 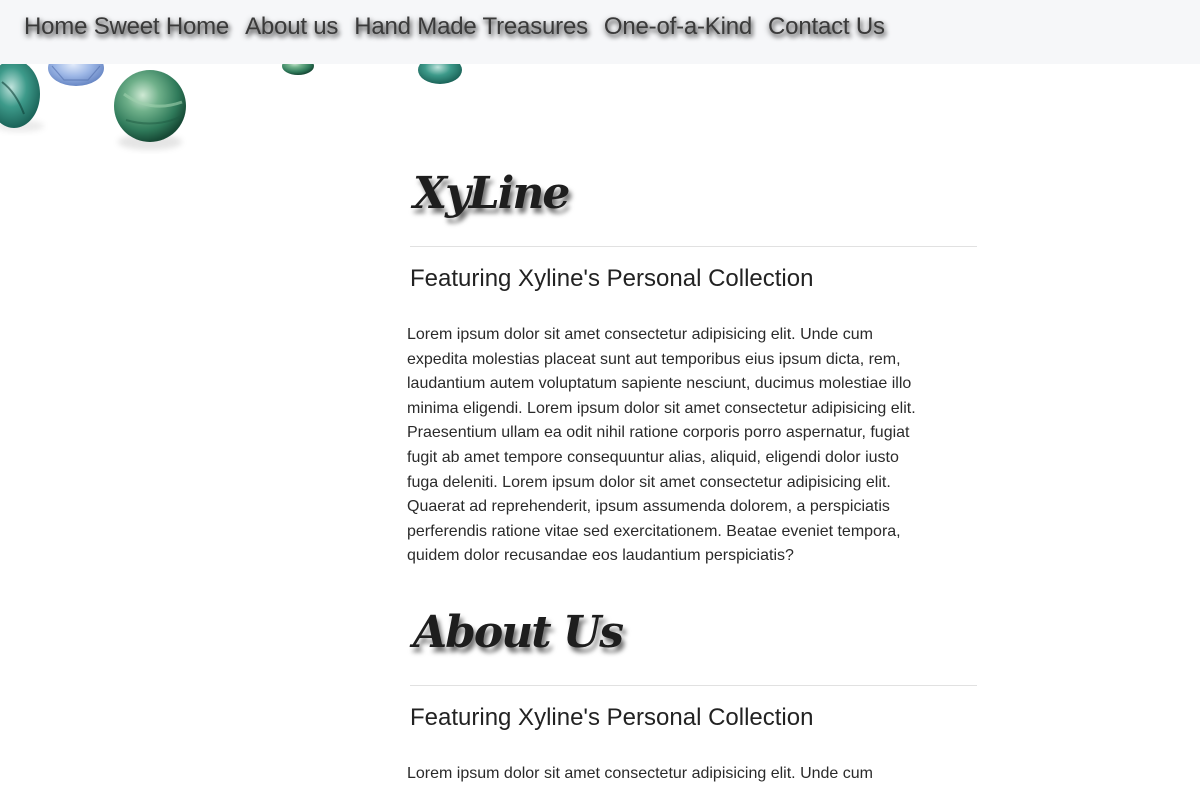 I want to click on nav-link-contact-us: Contact Us, so click(x=826, y=26).